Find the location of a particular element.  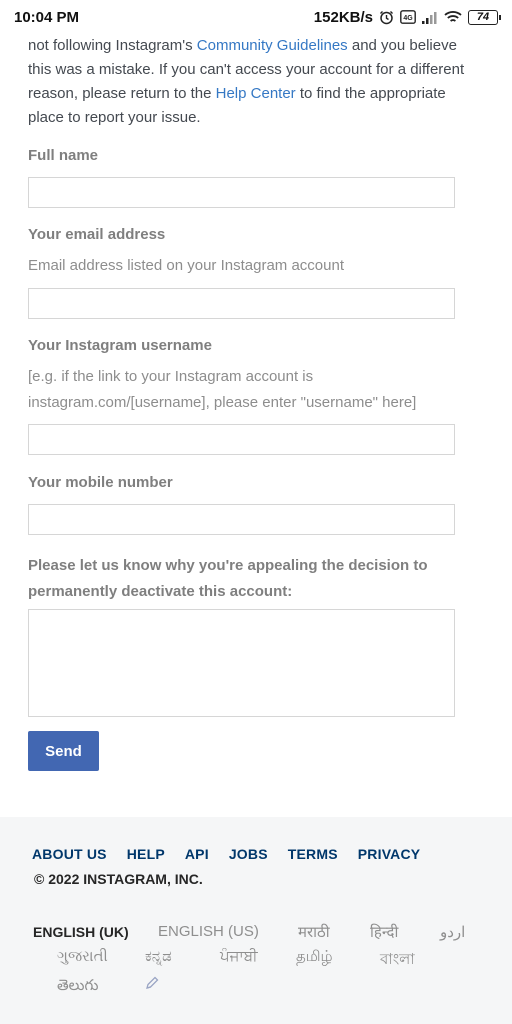

language-kannada: ಕನ್ನಡ is located at coordinates (158, 956).